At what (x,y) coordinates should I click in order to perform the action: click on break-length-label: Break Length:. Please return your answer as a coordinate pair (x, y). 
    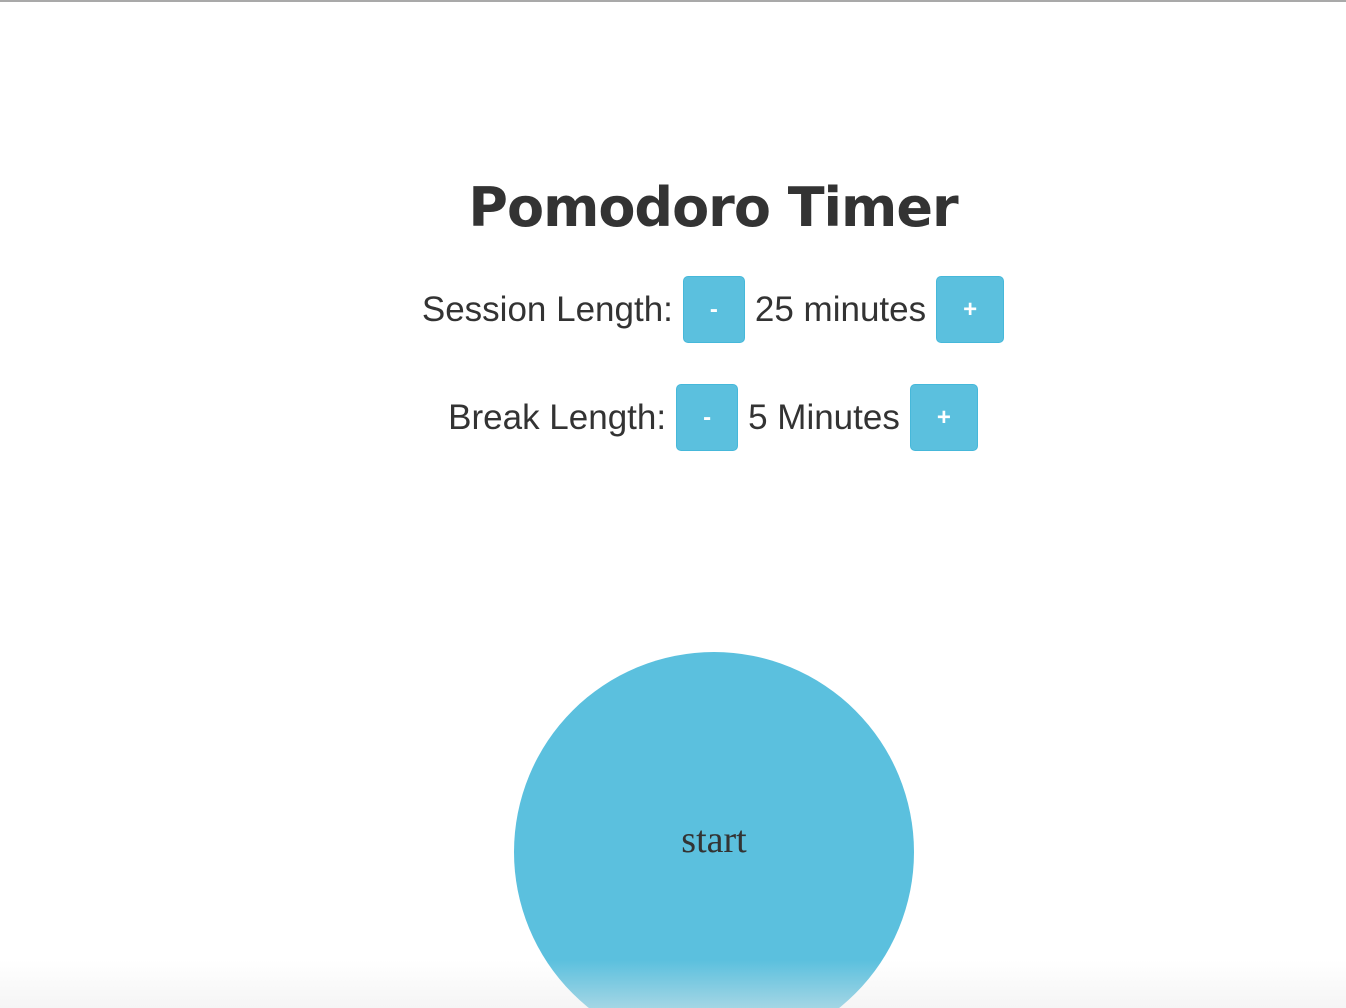
    Looking at the image, I should click on (557, 417).